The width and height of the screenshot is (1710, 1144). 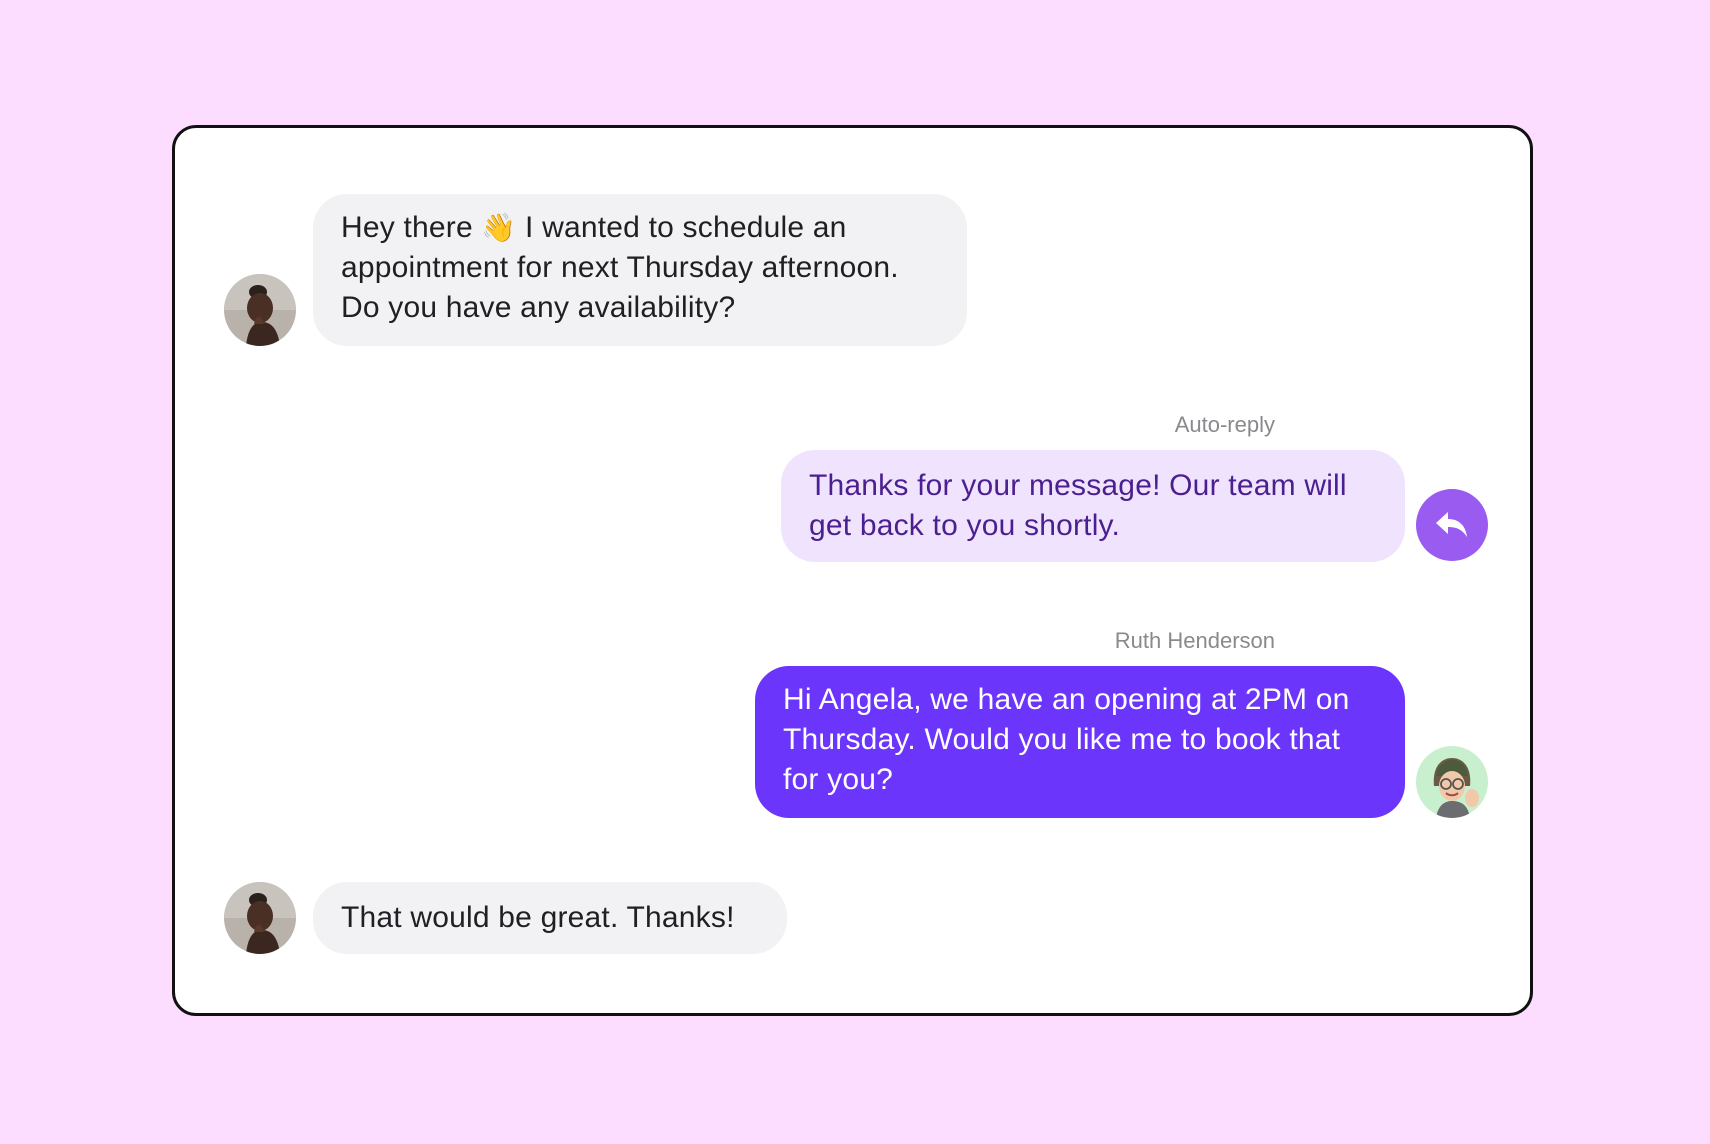 What do you see at coordinates (1062, 739) in the screenshot?
I see `message-text: Thursday. Would you like me to book that` at bounding box center [1062, 739].